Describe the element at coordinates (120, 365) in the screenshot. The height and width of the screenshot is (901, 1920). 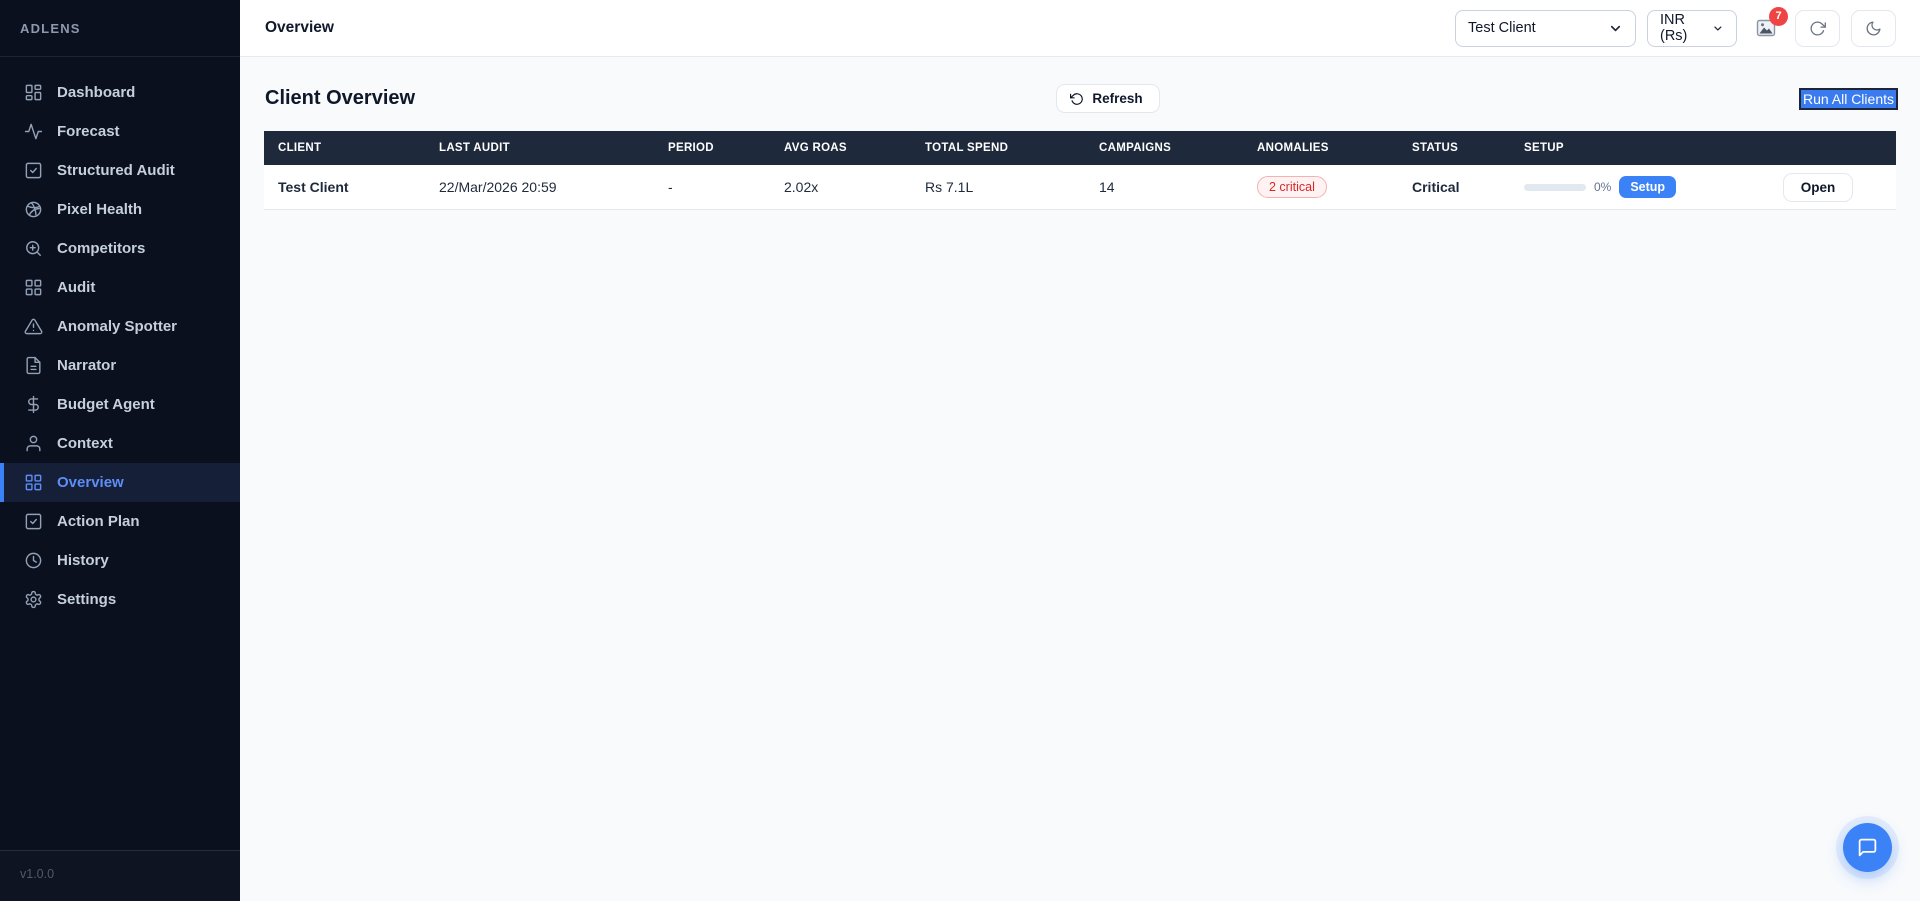
I see `sidebar-item-narrator: Narrator` at that location.